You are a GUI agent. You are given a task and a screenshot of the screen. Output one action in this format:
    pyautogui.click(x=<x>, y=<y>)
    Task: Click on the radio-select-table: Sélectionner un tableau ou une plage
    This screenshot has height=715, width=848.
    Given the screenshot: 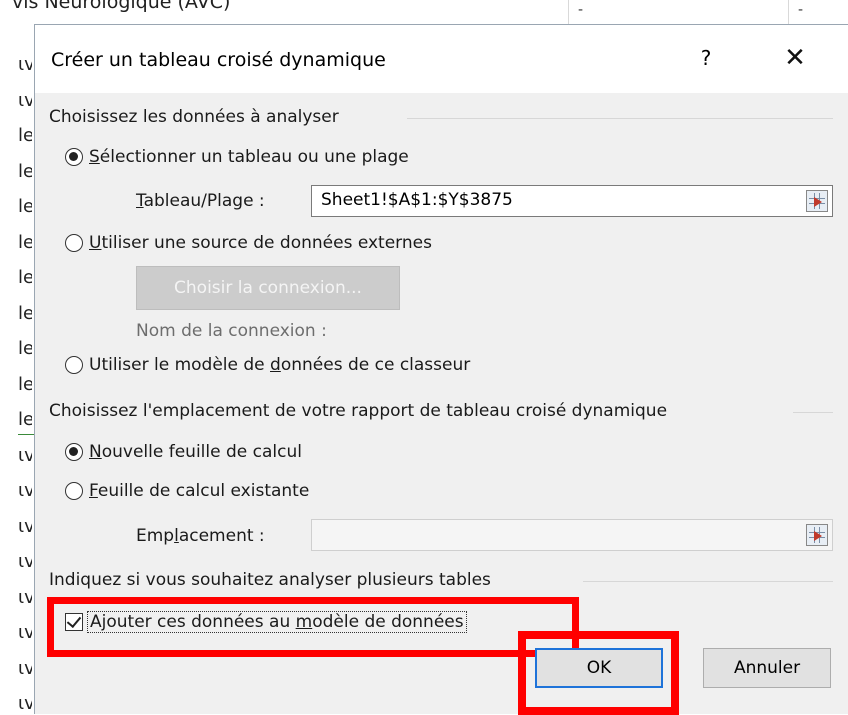 What is the action you would take?
    pyautogui.click(x=237, y=157)
    